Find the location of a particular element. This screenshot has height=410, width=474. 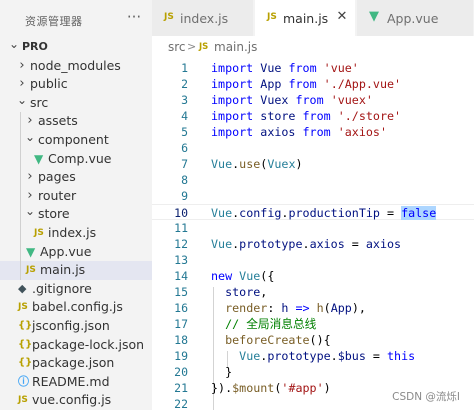

readme-info-icon: ⓘ is located at coordinates (23, 381).